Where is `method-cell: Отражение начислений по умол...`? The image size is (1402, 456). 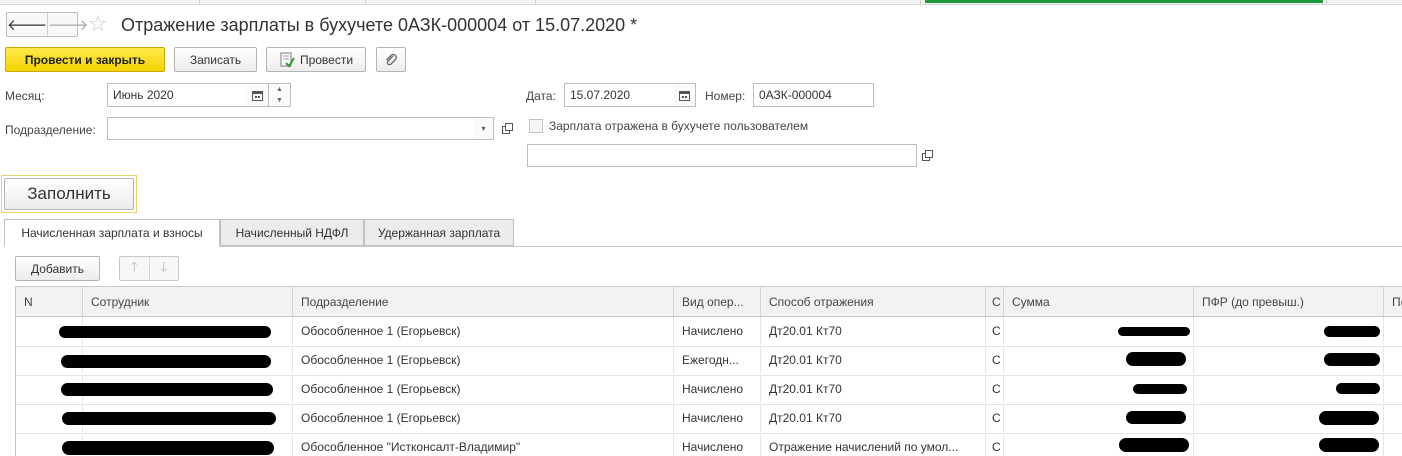 method-cell: Отражение начислений по умол... is located at coordinates (873, 444).